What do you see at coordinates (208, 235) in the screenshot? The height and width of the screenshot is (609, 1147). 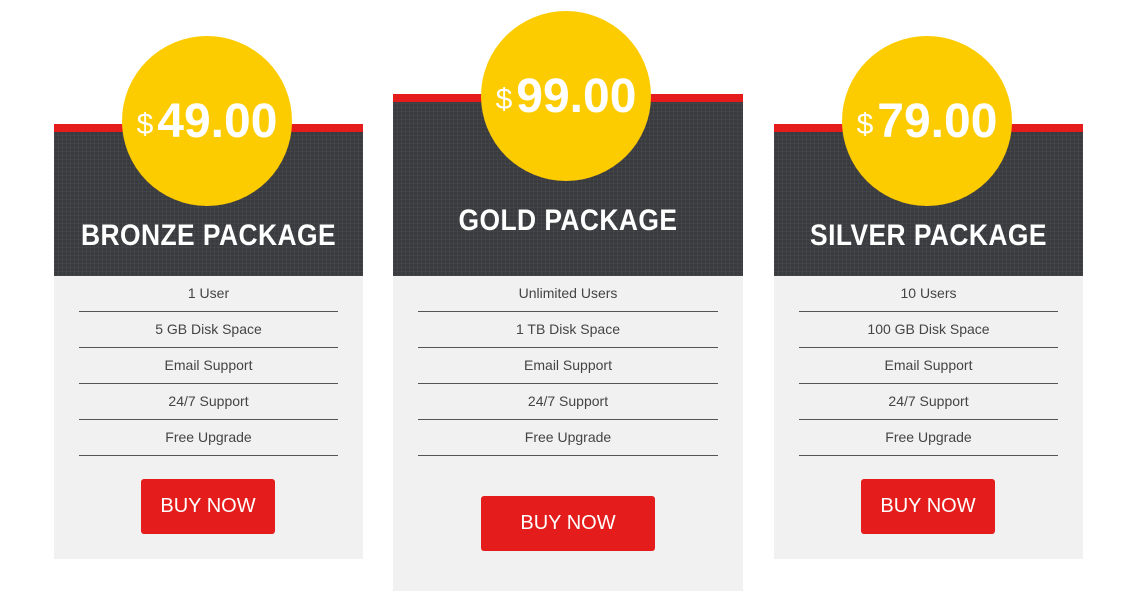 I see `package-title: BRONZE PACKAGE` at bounding box center [208, 235].